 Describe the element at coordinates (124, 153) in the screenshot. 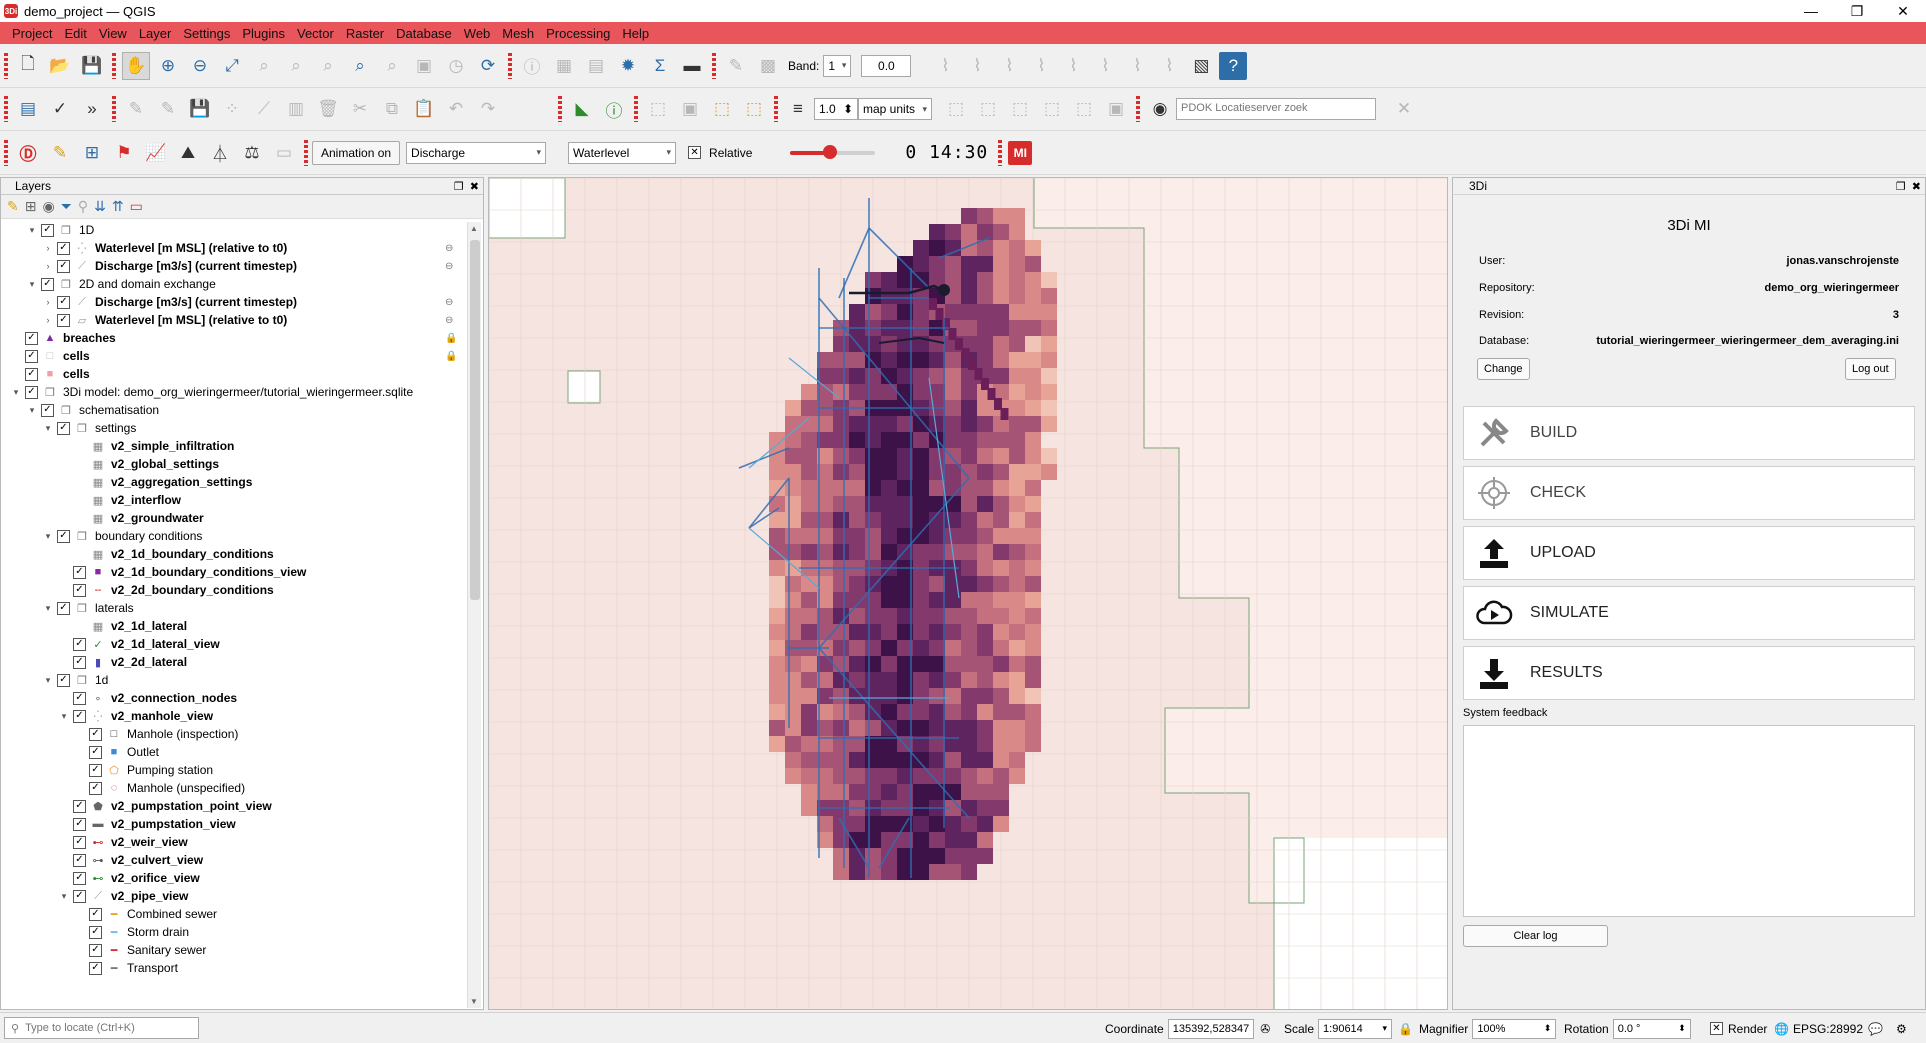

I see `toolbox-icon: ⚑` at that location.